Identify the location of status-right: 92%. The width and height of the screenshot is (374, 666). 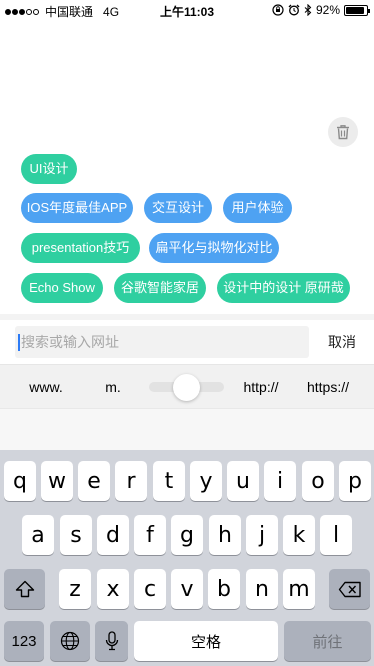
(321, 10).